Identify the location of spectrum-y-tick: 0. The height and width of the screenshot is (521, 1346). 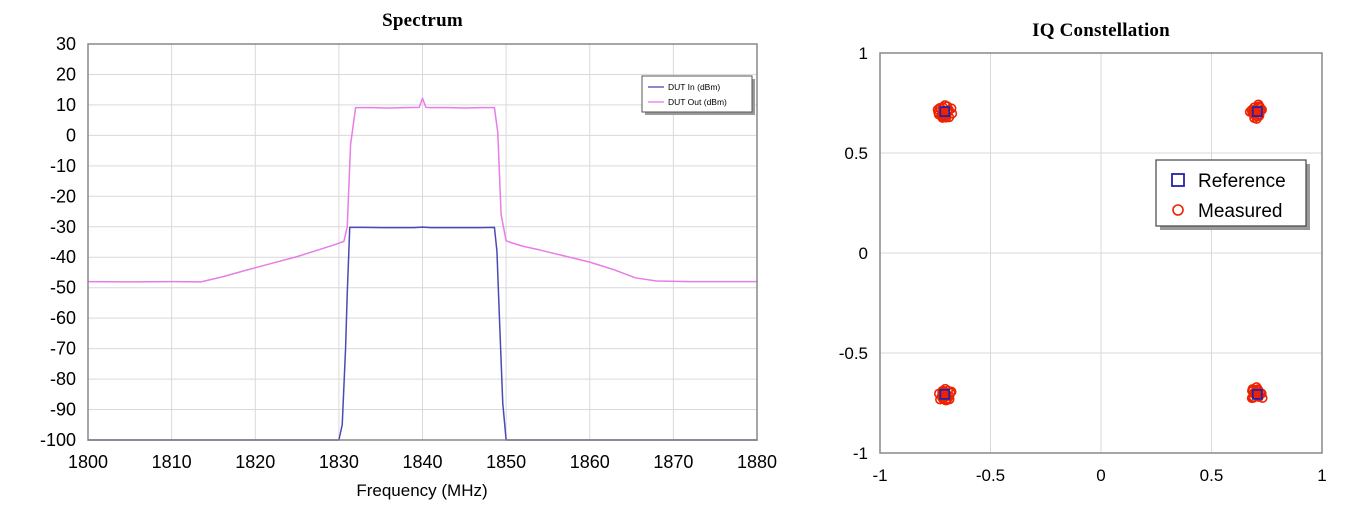
(71, 135).